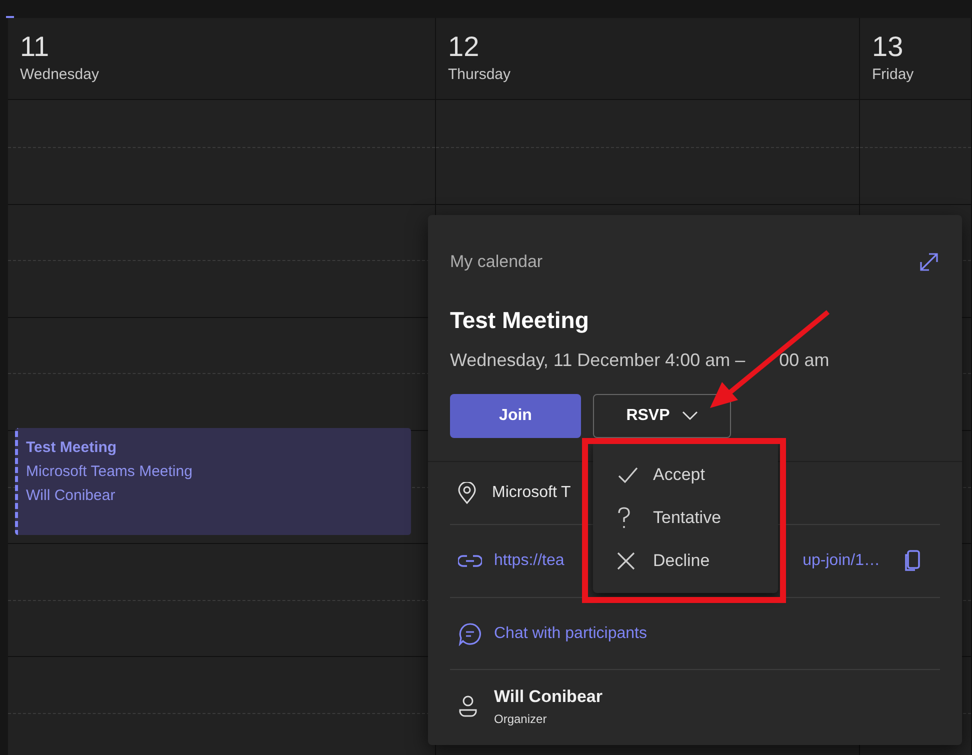 The height and width of the screenshot is (755, 972). What do you see at coordinates (662, 416) in the screenshot?
I see `rsvp-button: RSVP` at bounding box center [662, 416].